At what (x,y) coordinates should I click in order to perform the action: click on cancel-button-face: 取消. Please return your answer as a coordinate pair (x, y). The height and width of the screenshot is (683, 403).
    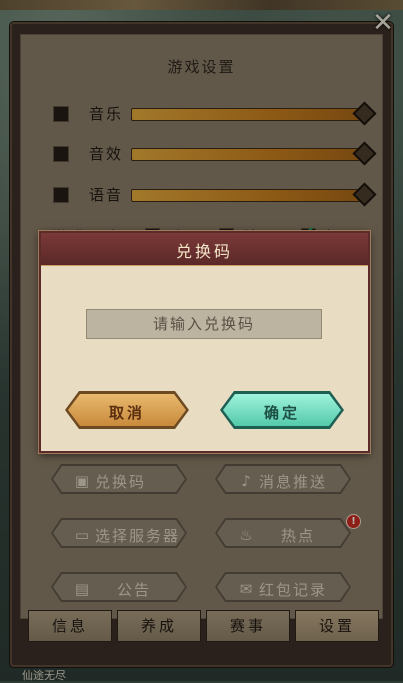
    Looking at the image, I should click on (127, 410).